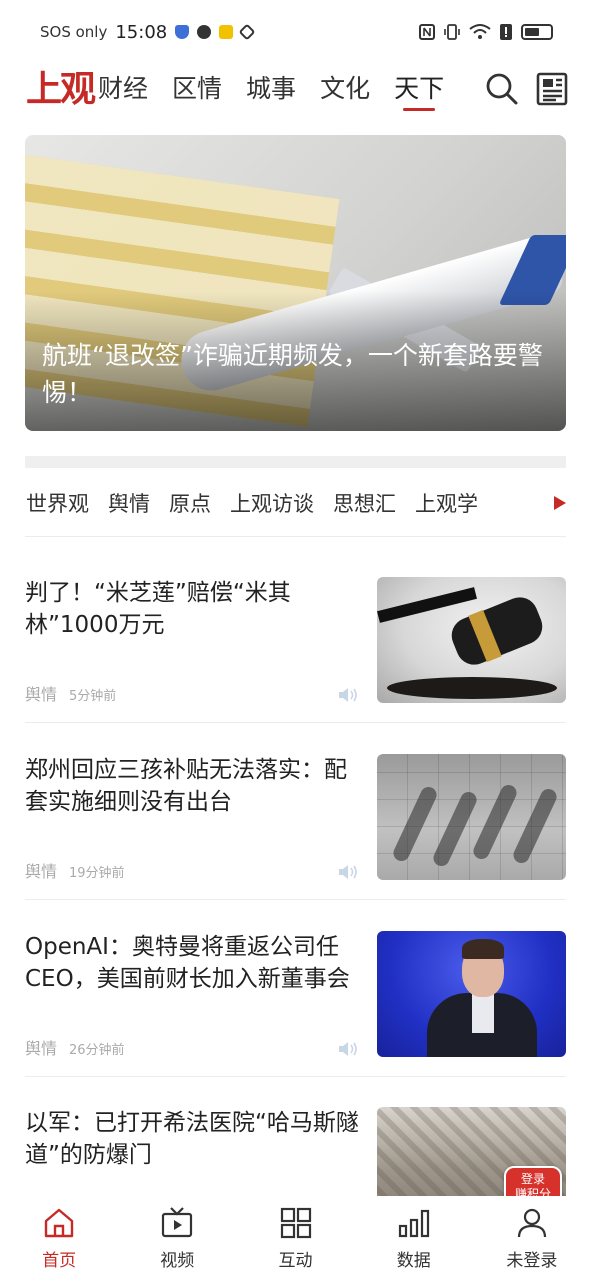  What do you see at coordinates (192, 786) in the screenshot?
I see `news-title: 郑州回应三孩补贴无法落实：配套实施细则没有出台` at bounding box center [192, 786].